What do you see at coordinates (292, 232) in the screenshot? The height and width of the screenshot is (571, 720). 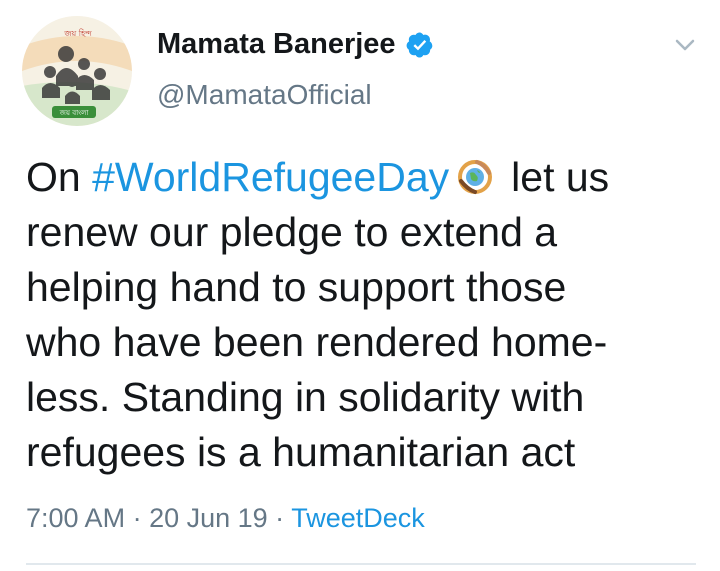 I see `tweet-text-line: renew our pledge to extend a` at bounding box center [292, 232].